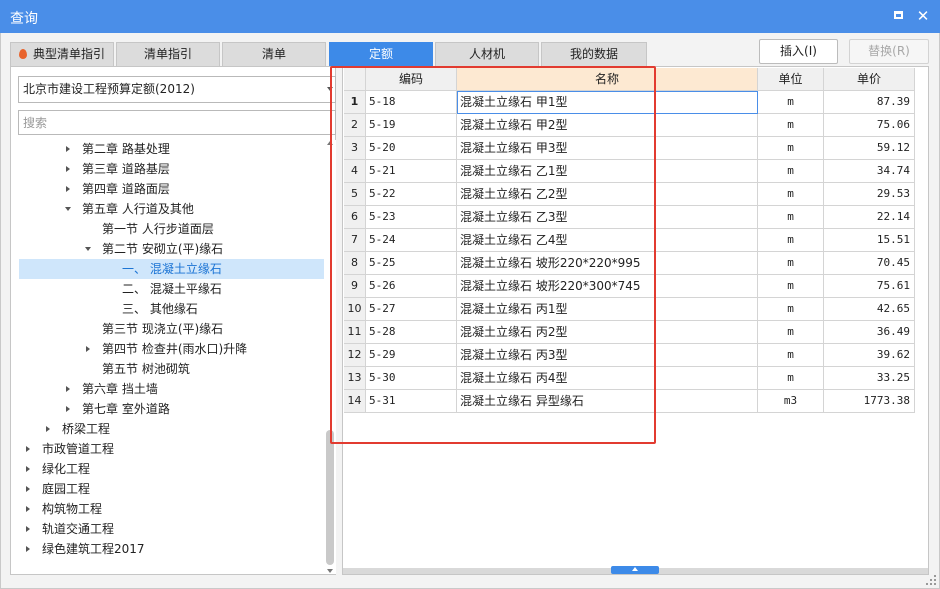  What do you see at coordinates (607, 378) in the screenshot?
I see `cell-name: 混凝土立缘石 丙4型` at bounding box center [607, 378].